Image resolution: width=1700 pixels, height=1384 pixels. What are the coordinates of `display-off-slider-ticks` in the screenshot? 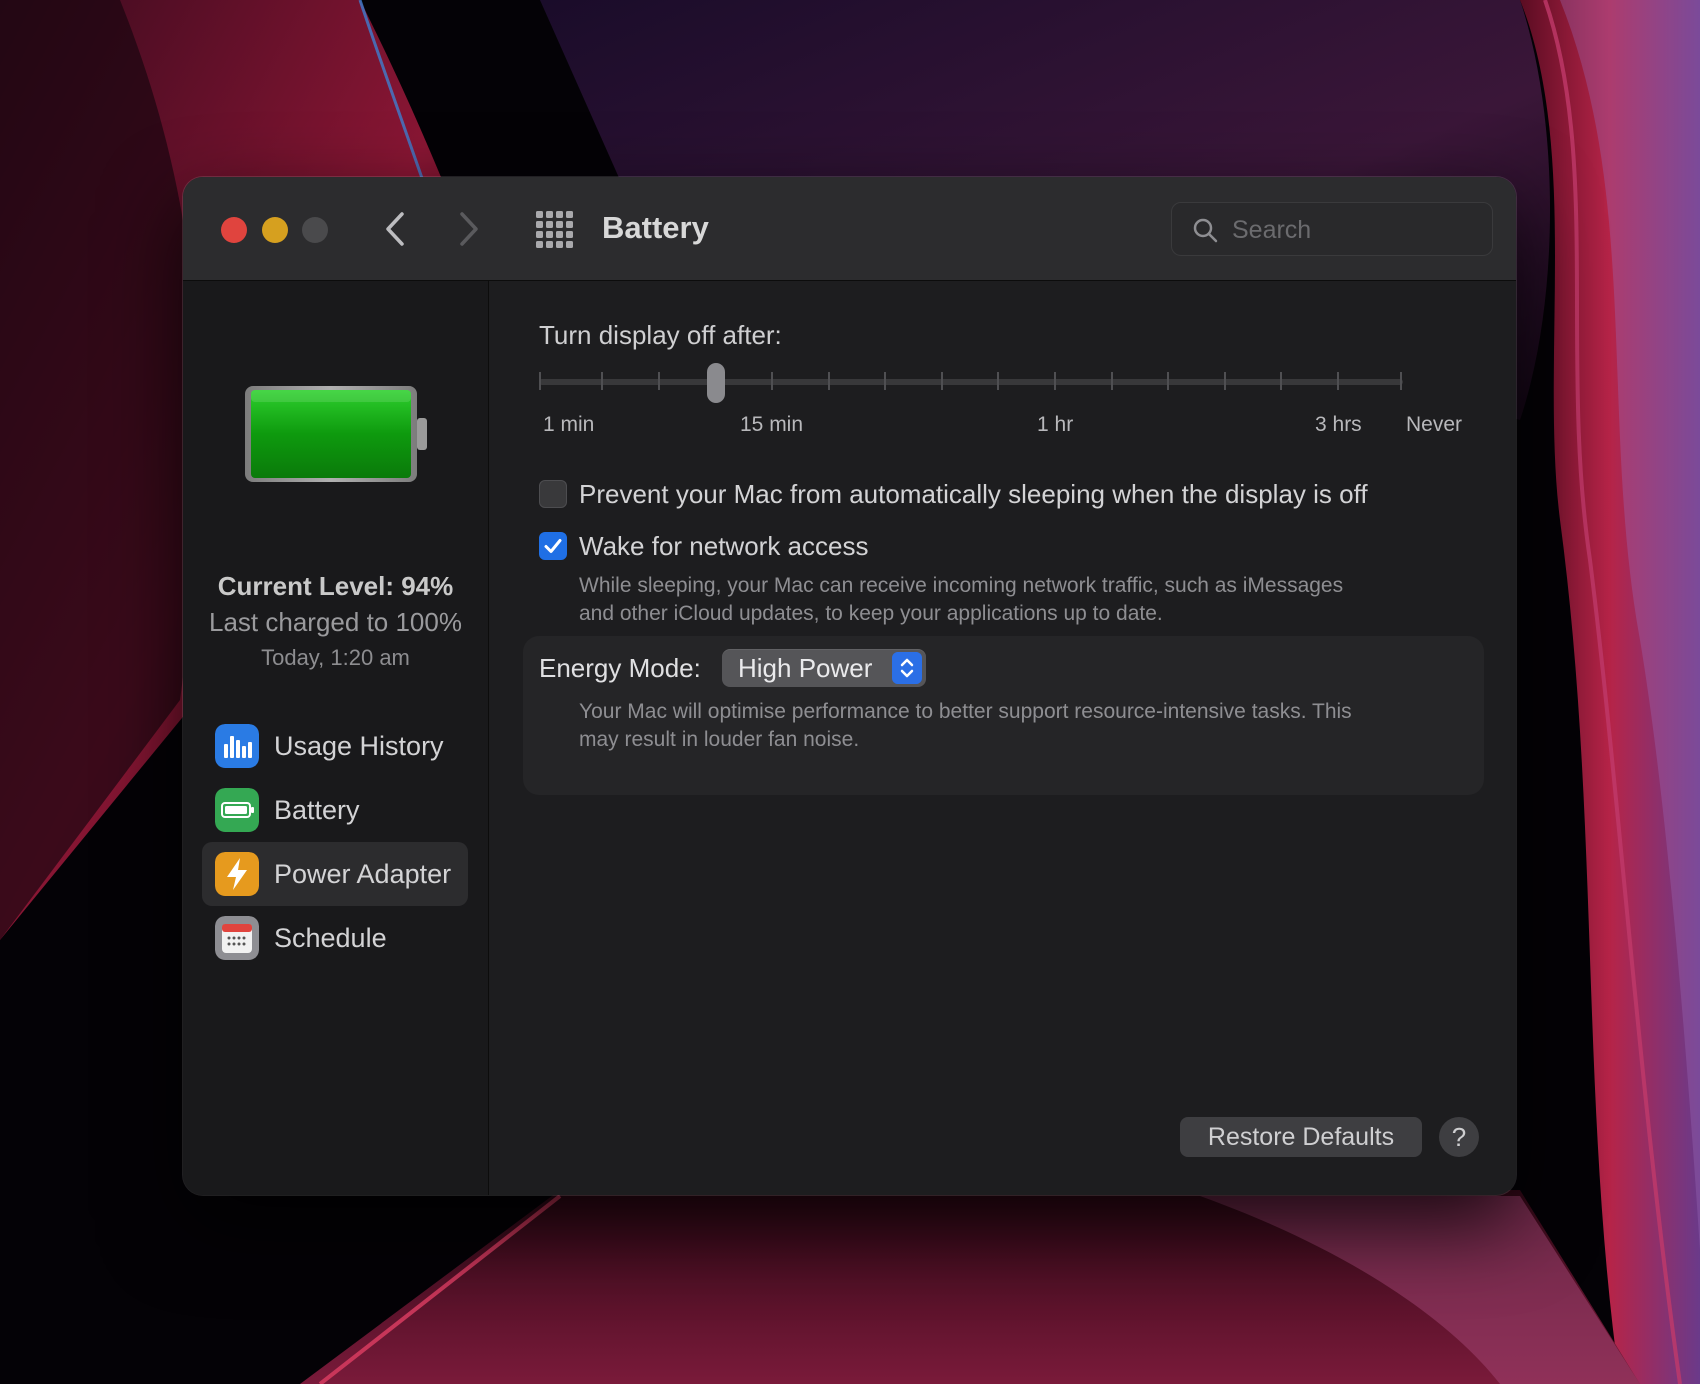 It's located at (970, 381).